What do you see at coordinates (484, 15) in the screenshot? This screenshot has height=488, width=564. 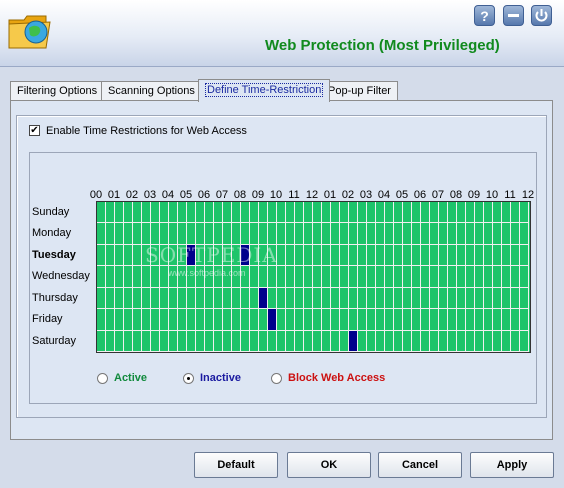 I see `help-button: ?` at bounding box center [484, 15].